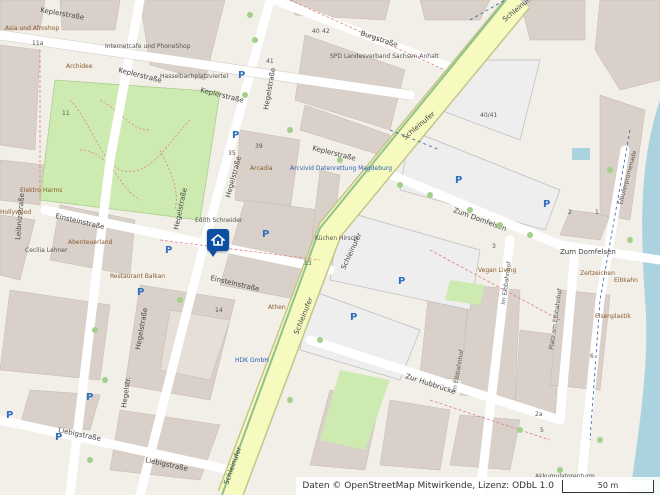  What do you see at coordinates (613, 316) in the screenshot?
I see `poi-eisenplastik: Eisenplastik` at bounding box center [613, 316].